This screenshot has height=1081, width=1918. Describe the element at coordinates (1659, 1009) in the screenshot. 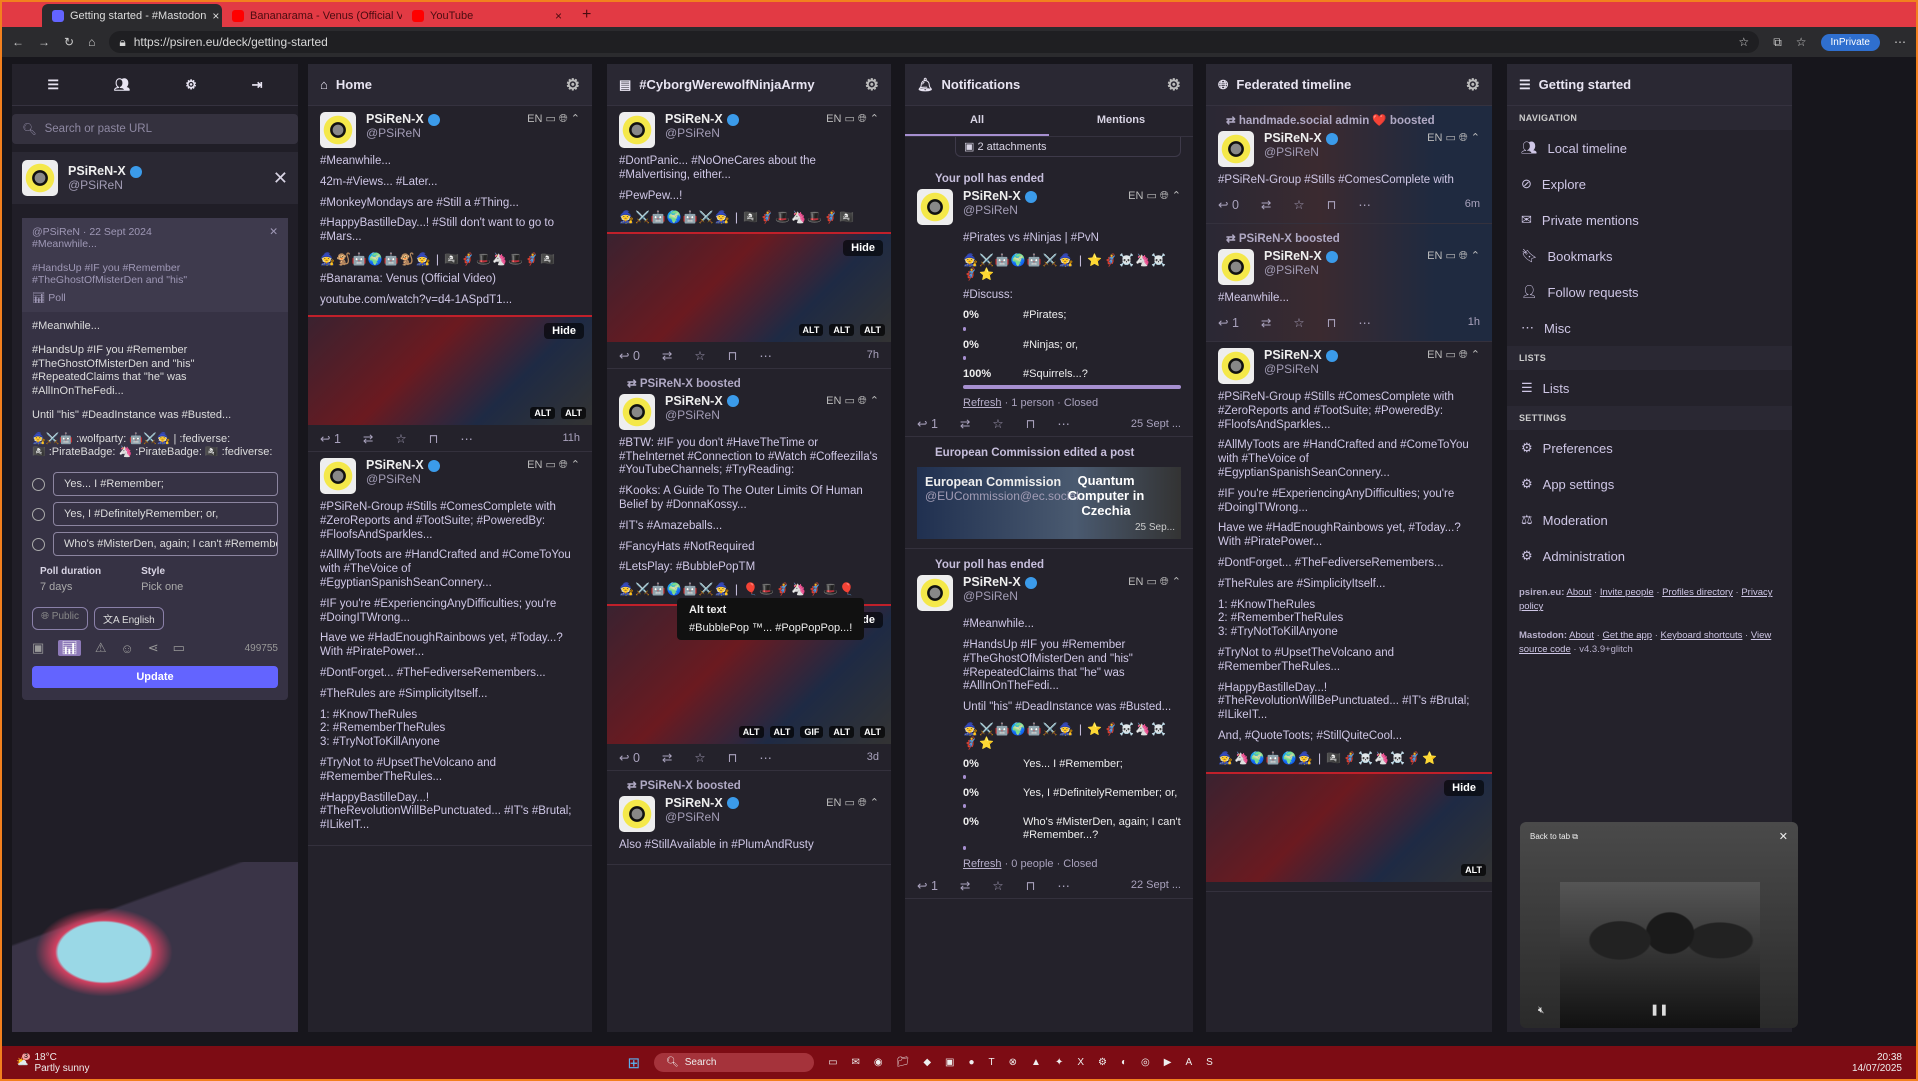

I see `pause-icon: ❚❚` at that location.